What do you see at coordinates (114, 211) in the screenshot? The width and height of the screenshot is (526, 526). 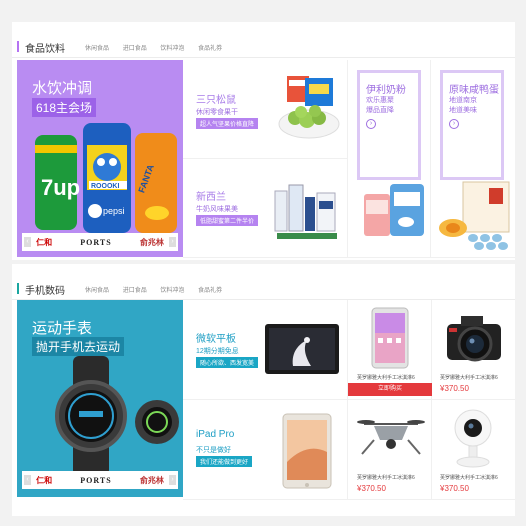 I see `can-label-pepsi: pepsi` at bounding box center [114, 211].